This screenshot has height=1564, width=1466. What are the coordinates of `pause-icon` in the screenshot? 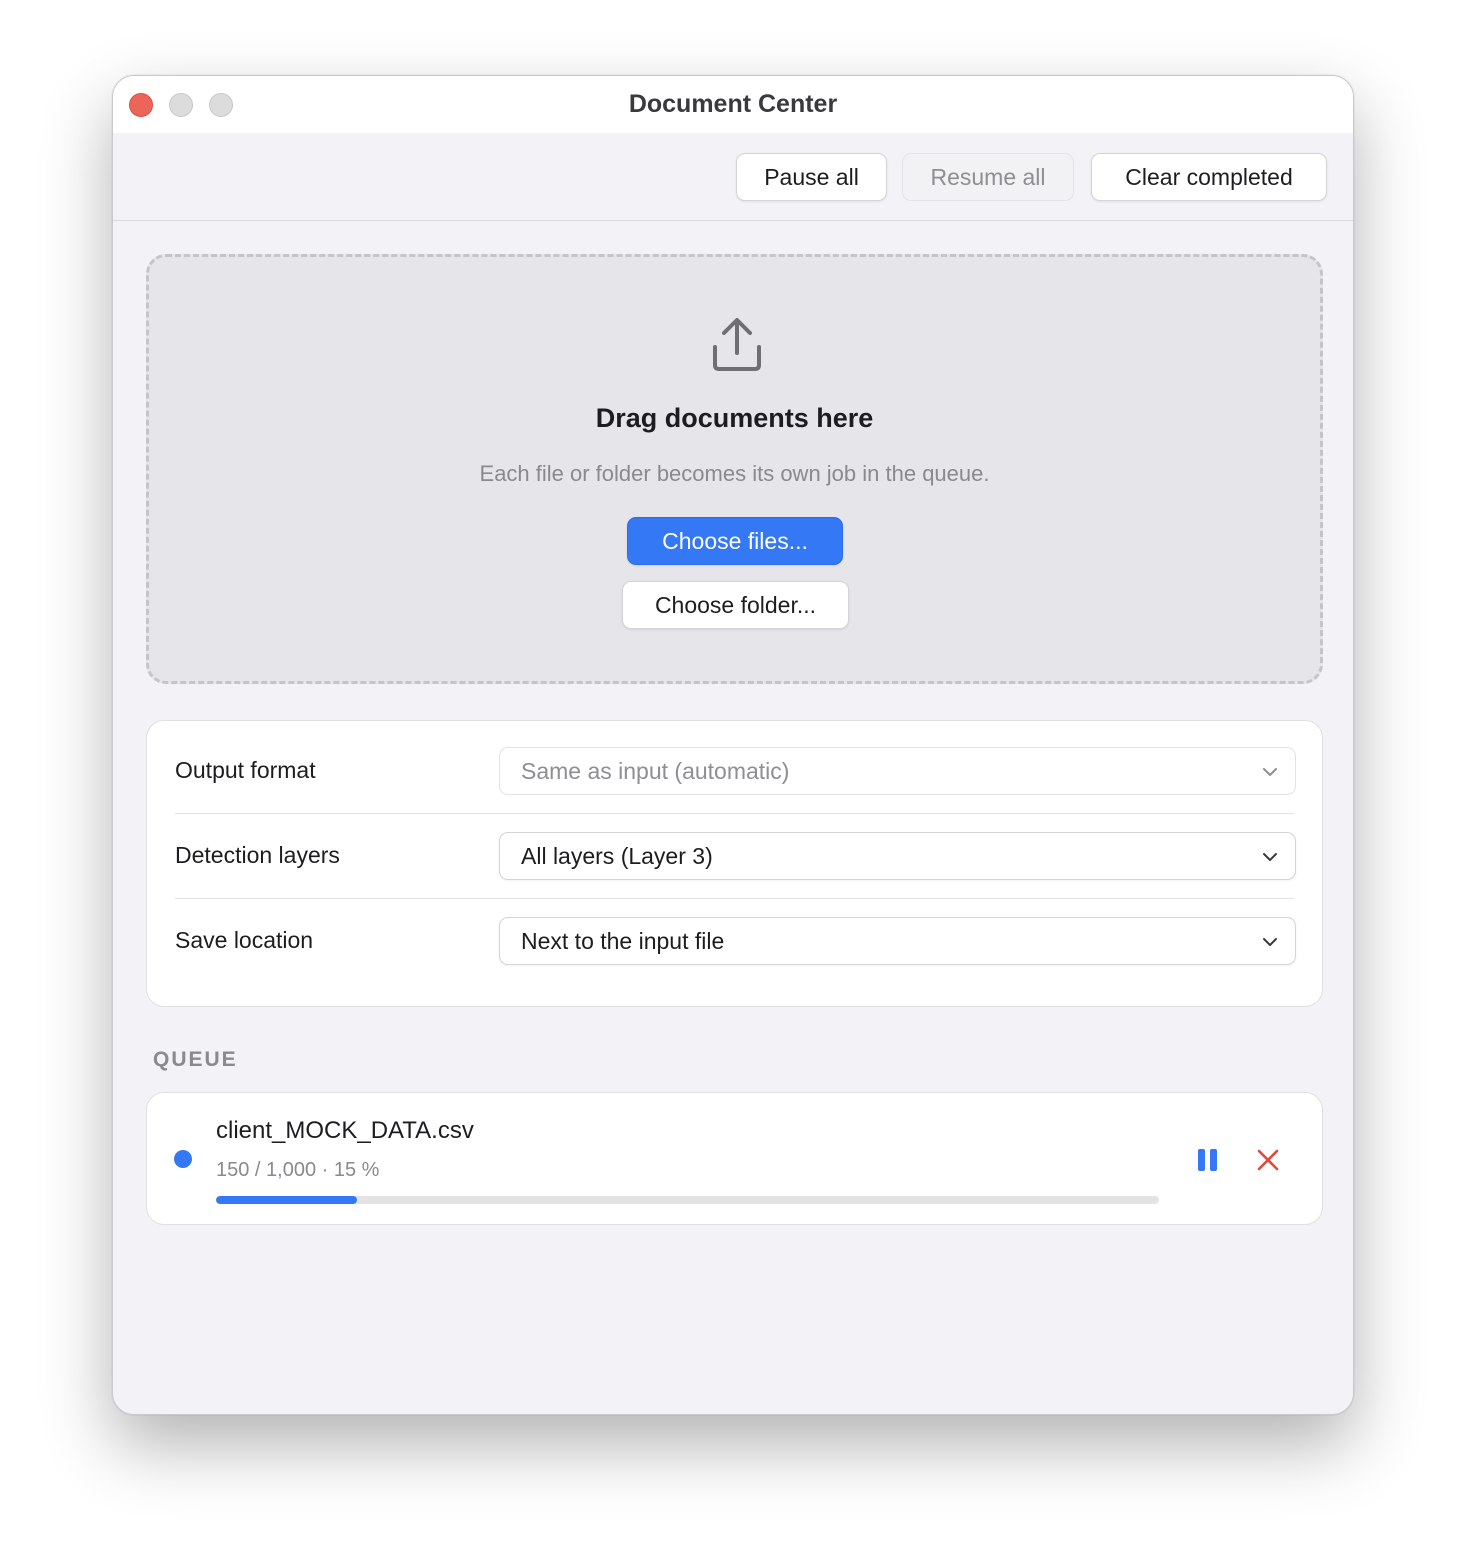 It's located at (1207, 1160).